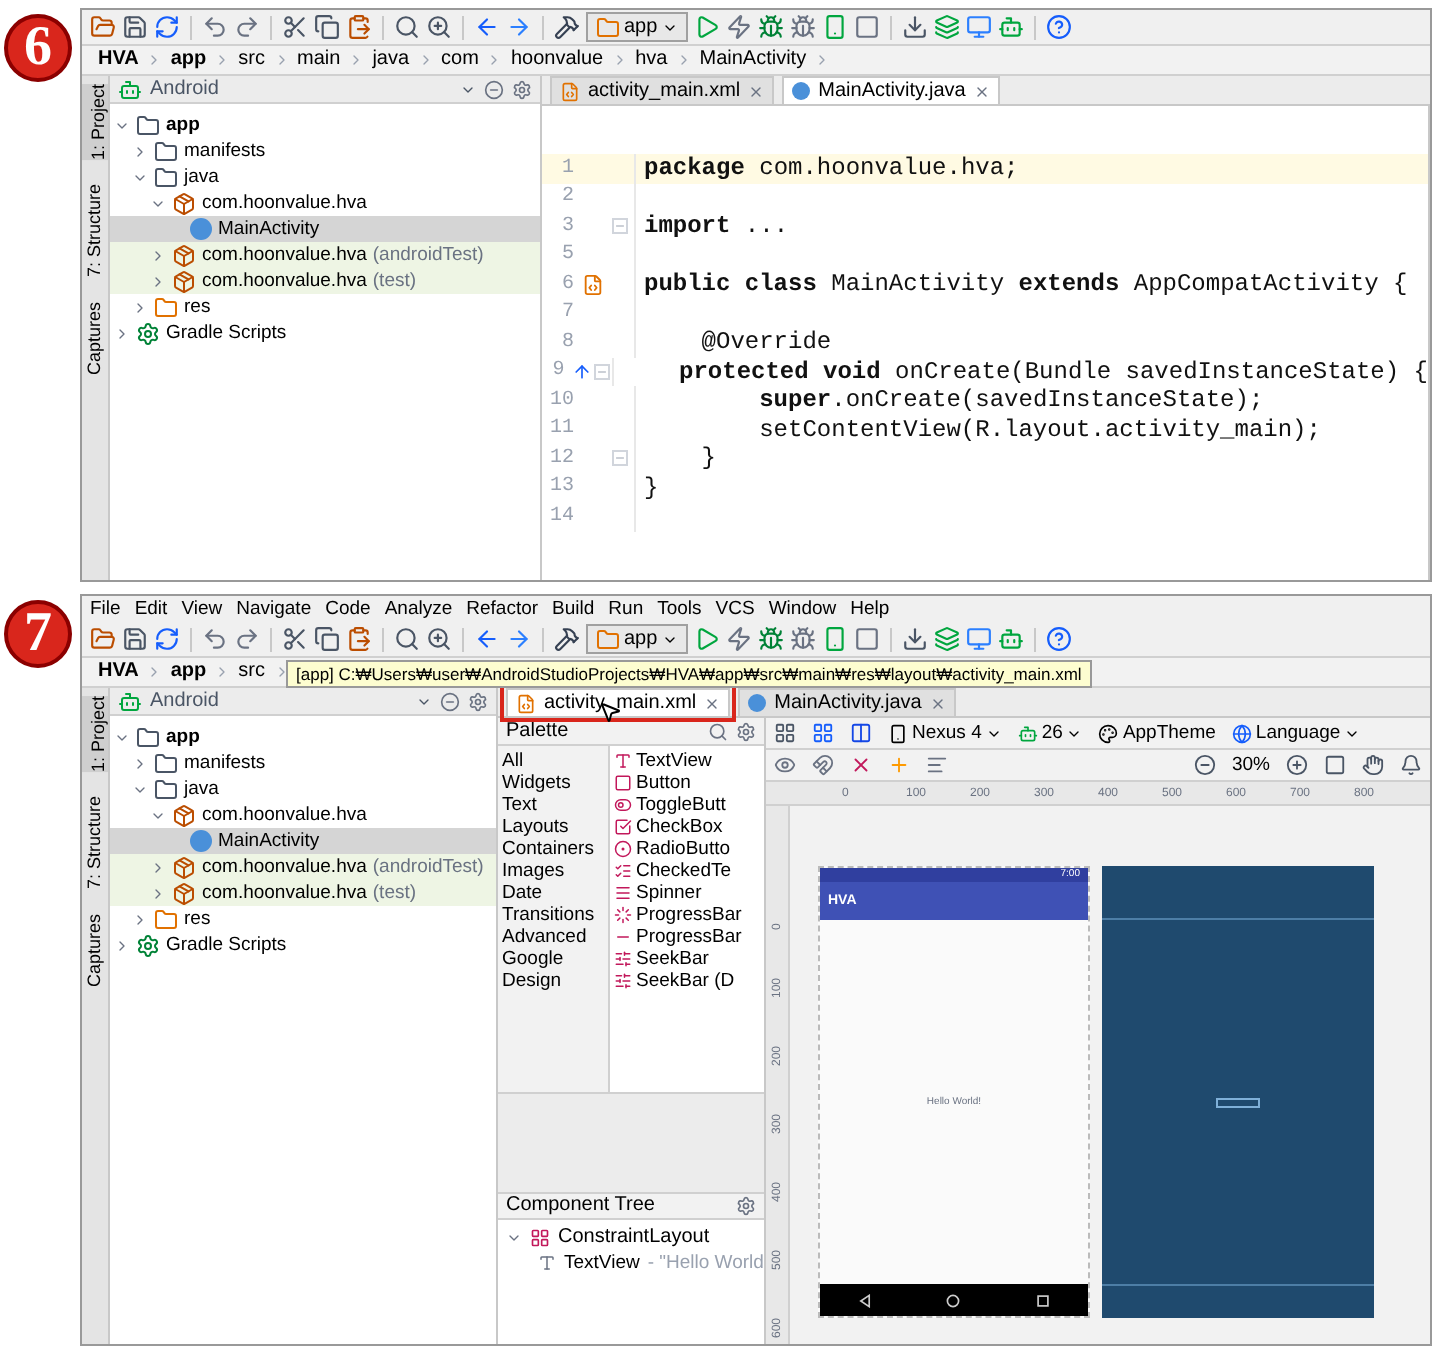 Image resolution: width=1440 pixels, height=1356 pixels. I want to click on tree-item: app, so click(325, 125).